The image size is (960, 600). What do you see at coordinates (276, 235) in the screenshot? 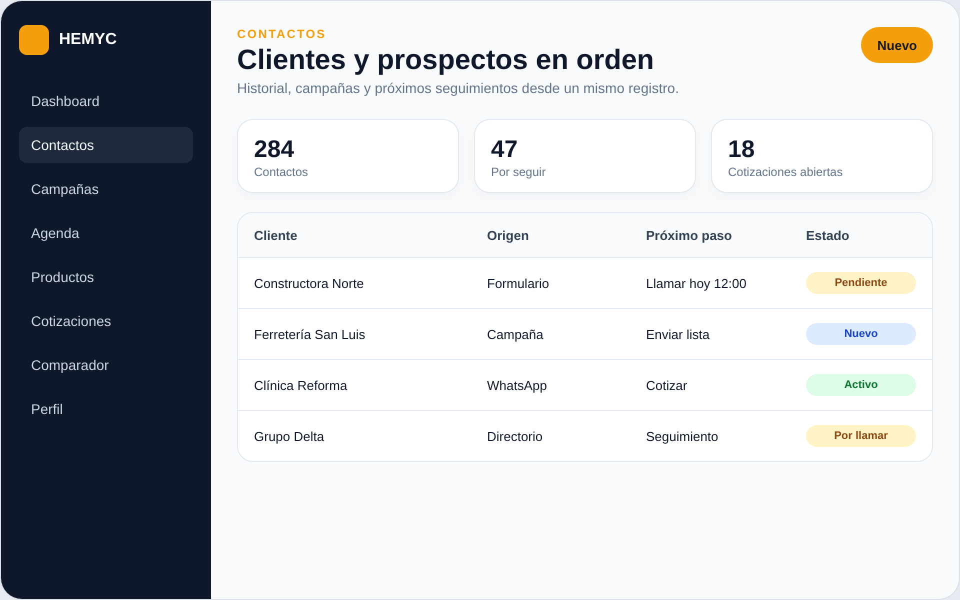
I see `column-header: Cliente` at bounding box center [276, 235].